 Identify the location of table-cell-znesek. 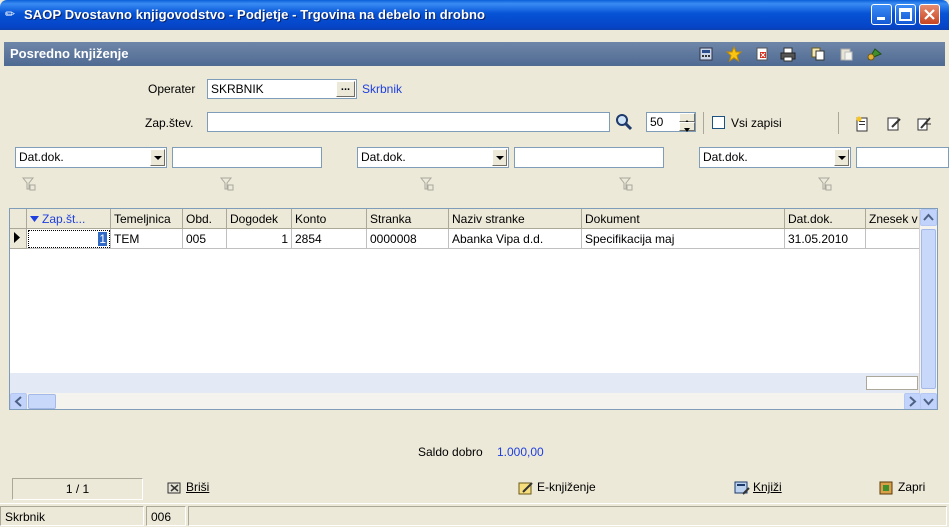
(893, 239).